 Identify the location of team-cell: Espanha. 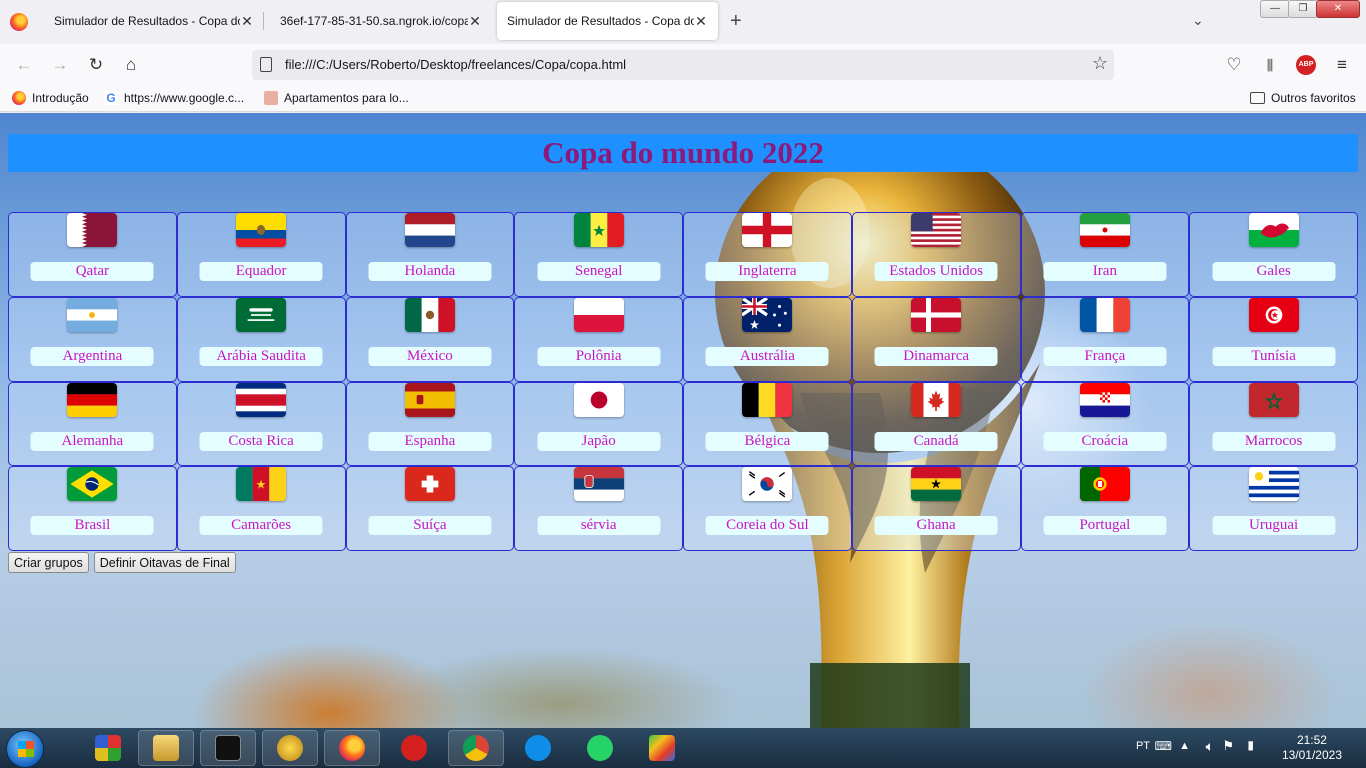
(430, 424).